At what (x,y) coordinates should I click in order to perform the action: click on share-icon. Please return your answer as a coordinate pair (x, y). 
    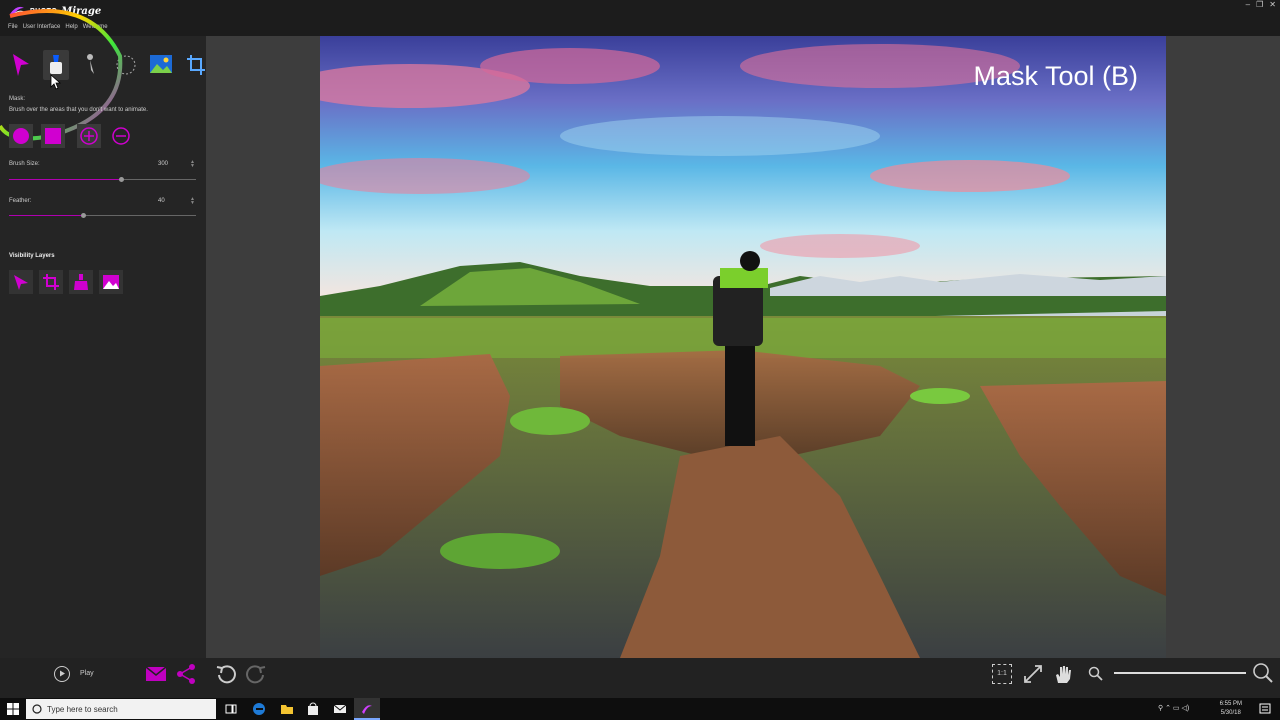
    Looking at the image, I should click on (186, 674).